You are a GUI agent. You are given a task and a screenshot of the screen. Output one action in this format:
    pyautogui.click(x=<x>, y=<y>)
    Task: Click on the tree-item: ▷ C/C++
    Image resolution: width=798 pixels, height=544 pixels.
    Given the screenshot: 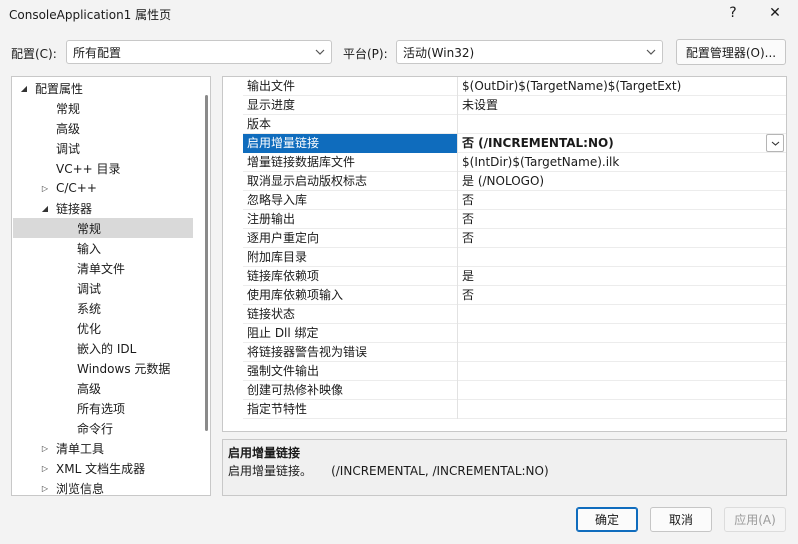 What is the action you would take?
    pyautogui.click(x=103, y=188)
    